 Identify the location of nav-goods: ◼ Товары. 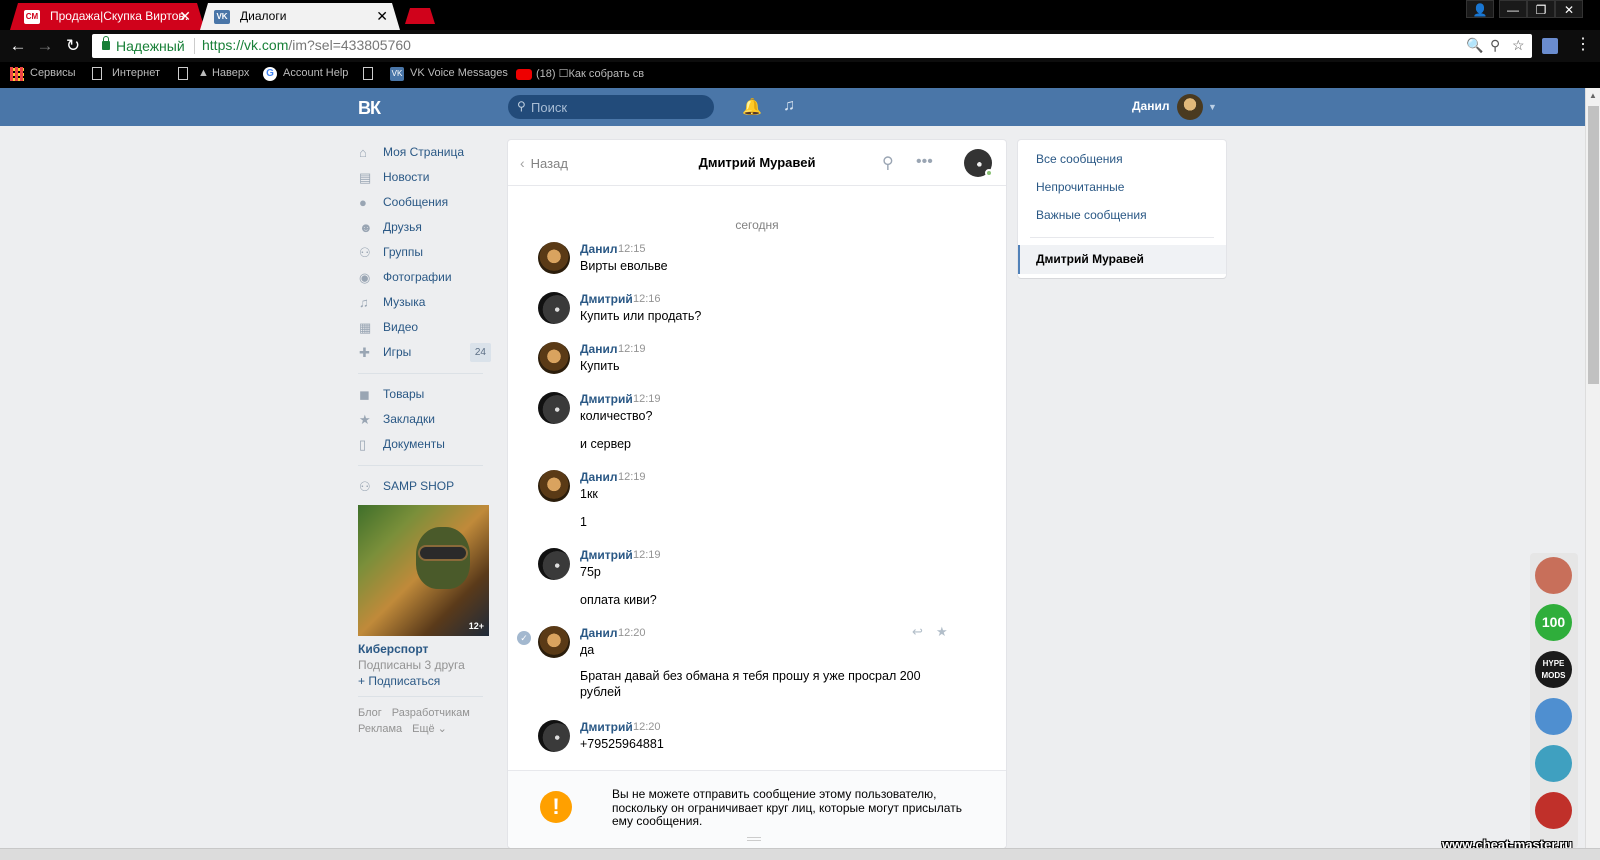
(425, 394).